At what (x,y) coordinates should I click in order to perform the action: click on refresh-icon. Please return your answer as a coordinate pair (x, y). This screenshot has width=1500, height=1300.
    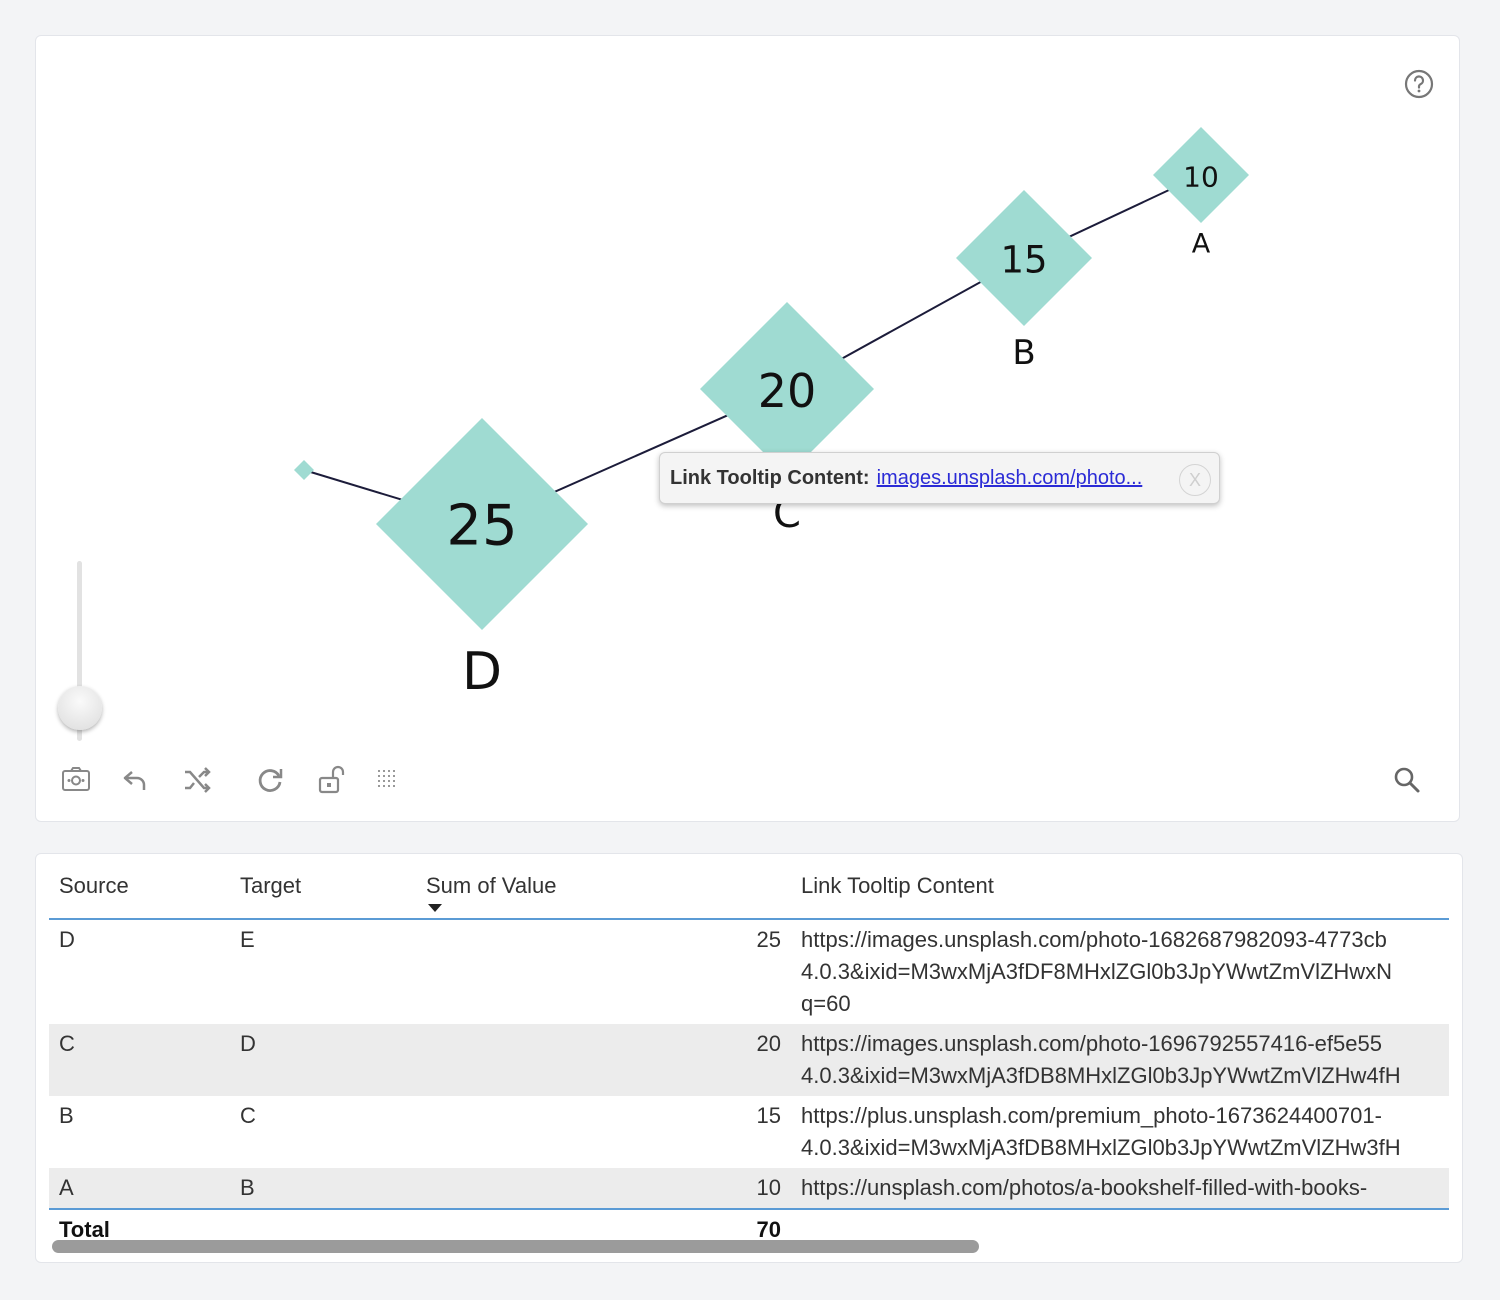
    Looking at the image, I should click on (270, 780).